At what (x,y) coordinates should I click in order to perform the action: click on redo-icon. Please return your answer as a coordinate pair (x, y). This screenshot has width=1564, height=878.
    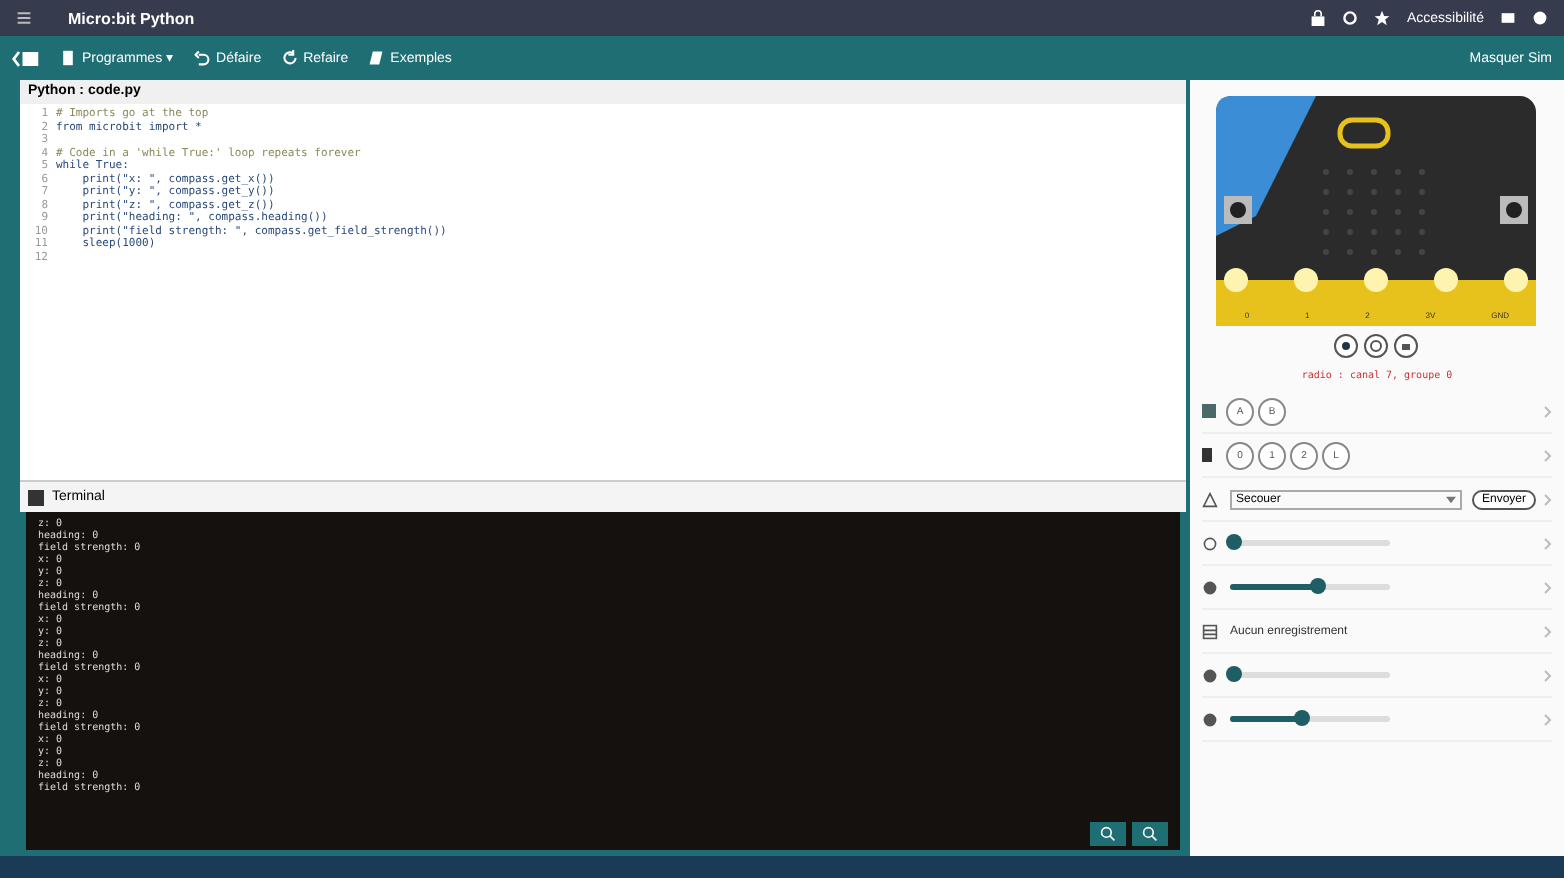
    Looking at the image, I should click on (289, 58).